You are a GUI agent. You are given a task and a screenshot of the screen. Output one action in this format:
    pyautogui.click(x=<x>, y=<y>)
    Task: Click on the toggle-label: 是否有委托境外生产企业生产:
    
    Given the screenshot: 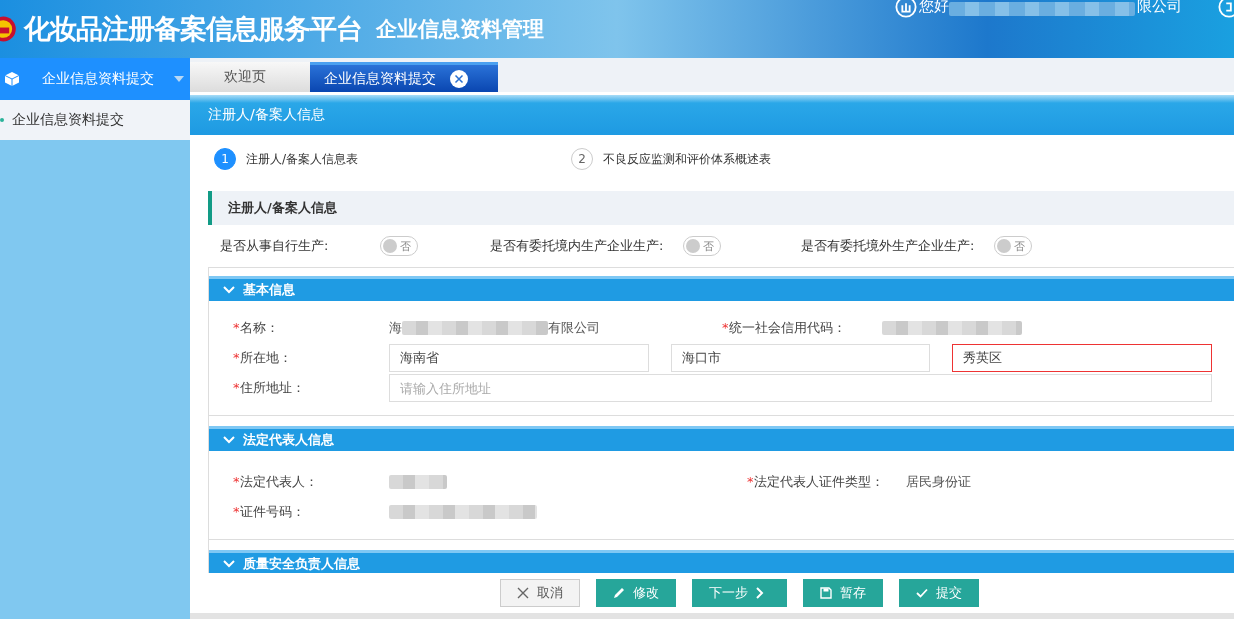 What is the action you would take?
    pyautogui.click(x=888, y=246)
    